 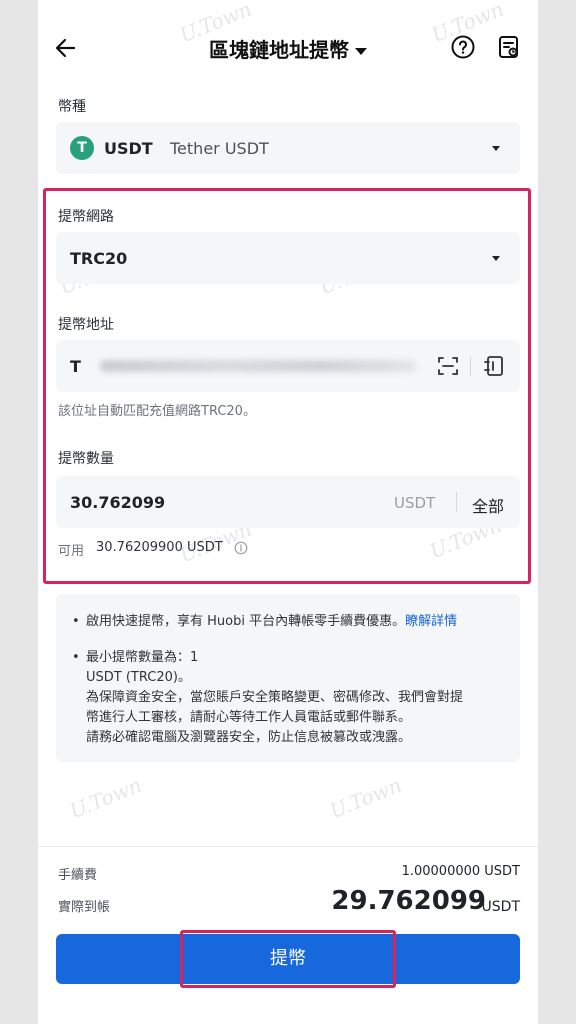 What do you see at coordinates (99, 258) in the screenshot?
I see `network-value: TRC20` at bounding box center [99, 258].